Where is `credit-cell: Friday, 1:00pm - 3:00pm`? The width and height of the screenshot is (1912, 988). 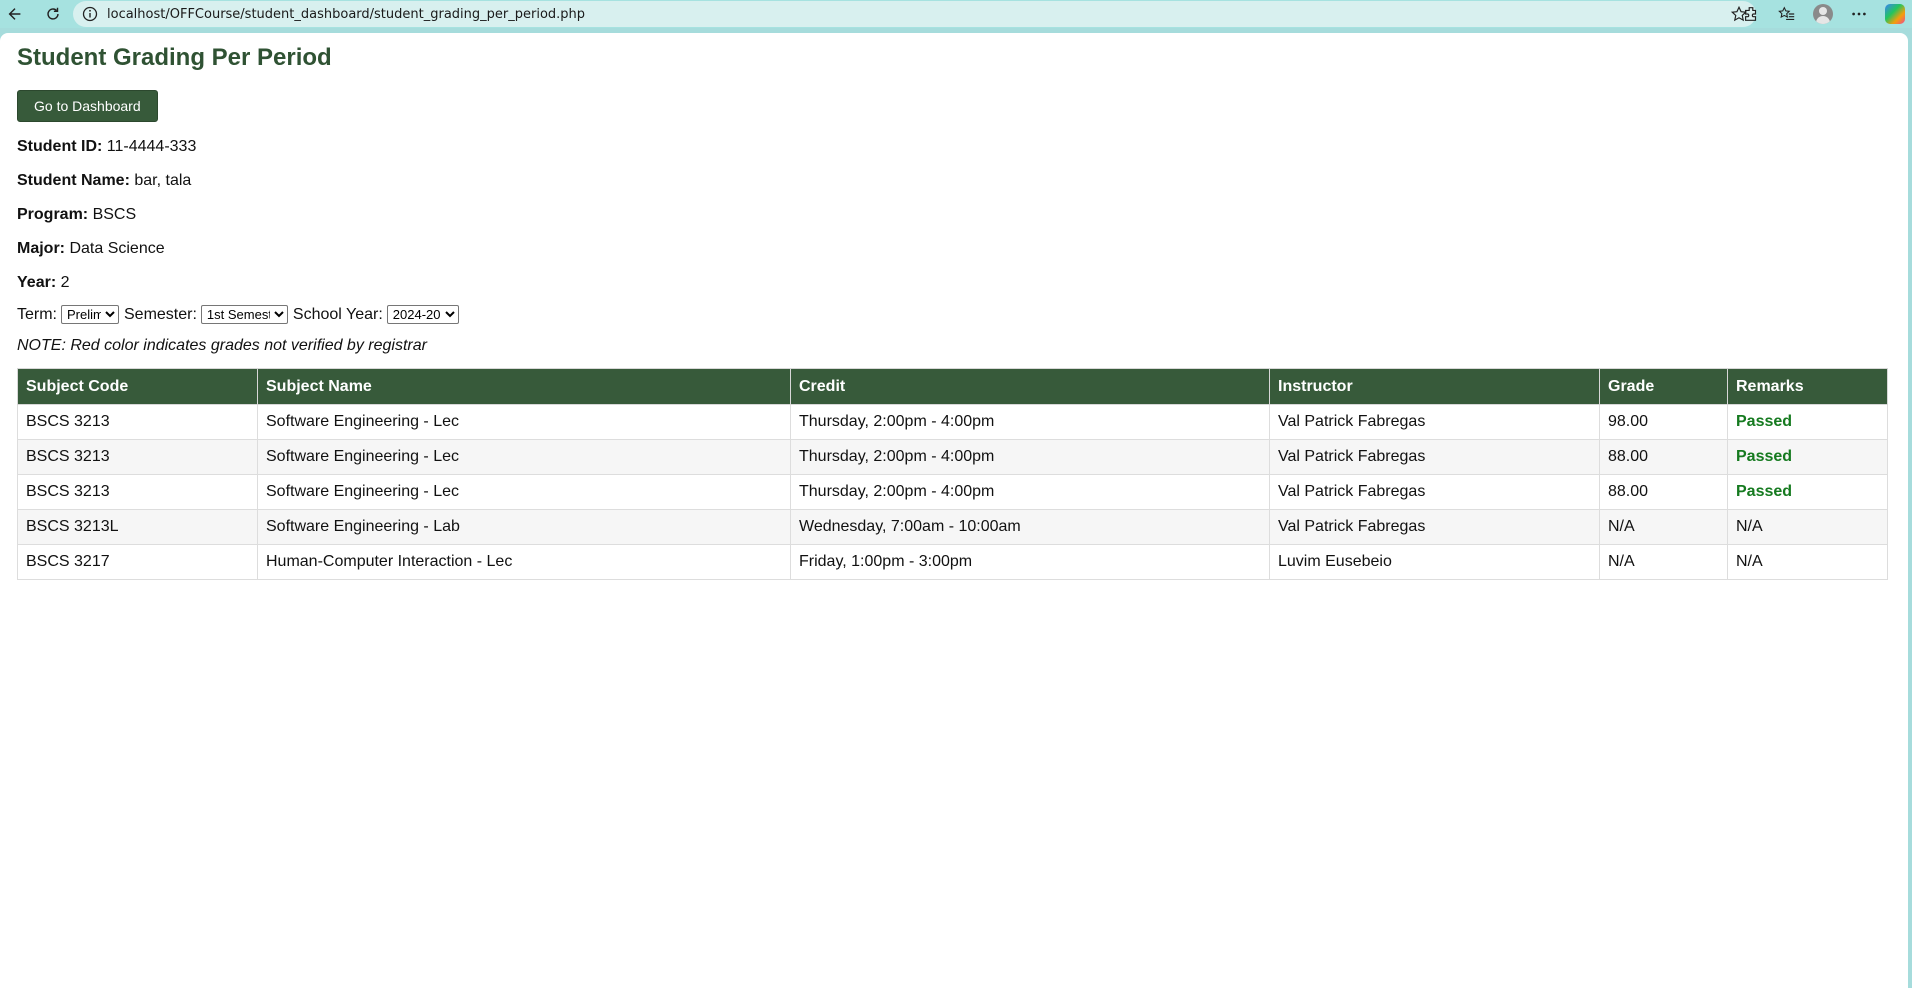 credit-cell: Friday, 1:00pm - 3:00pm is located at coordinates (1030, 562).